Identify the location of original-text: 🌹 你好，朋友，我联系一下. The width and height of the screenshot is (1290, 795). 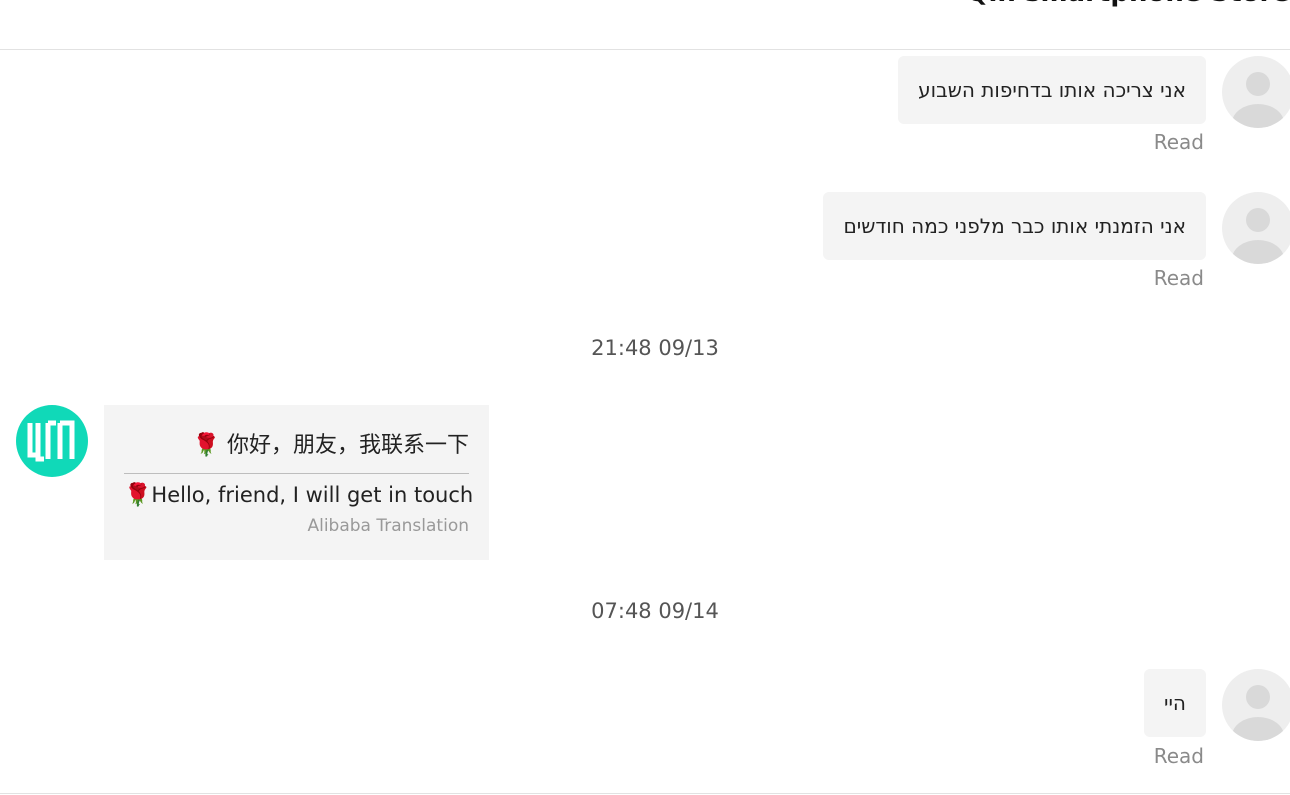
(330, 445).